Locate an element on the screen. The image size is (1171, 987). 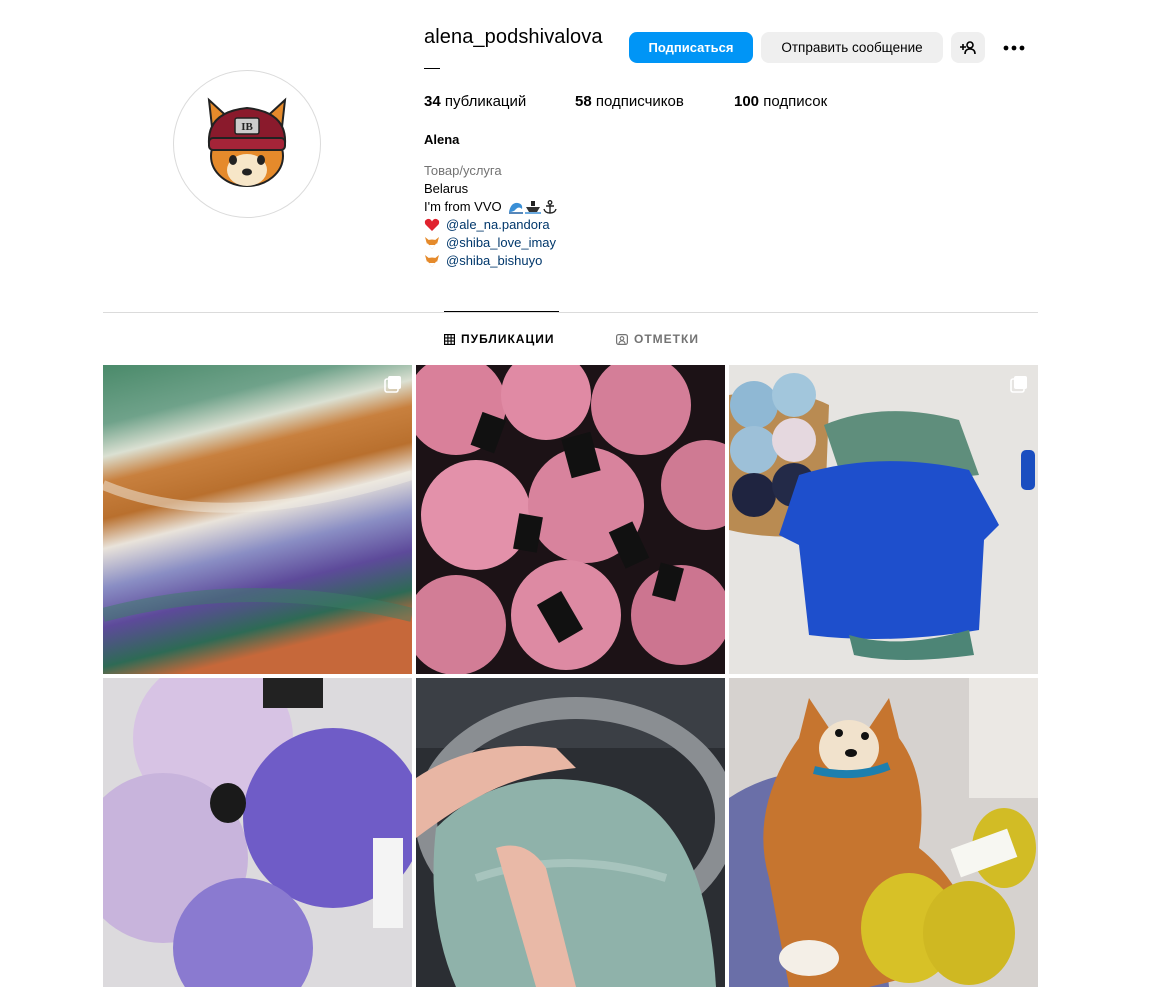
profile-avatar: IB is located at coordinates (247, 144).